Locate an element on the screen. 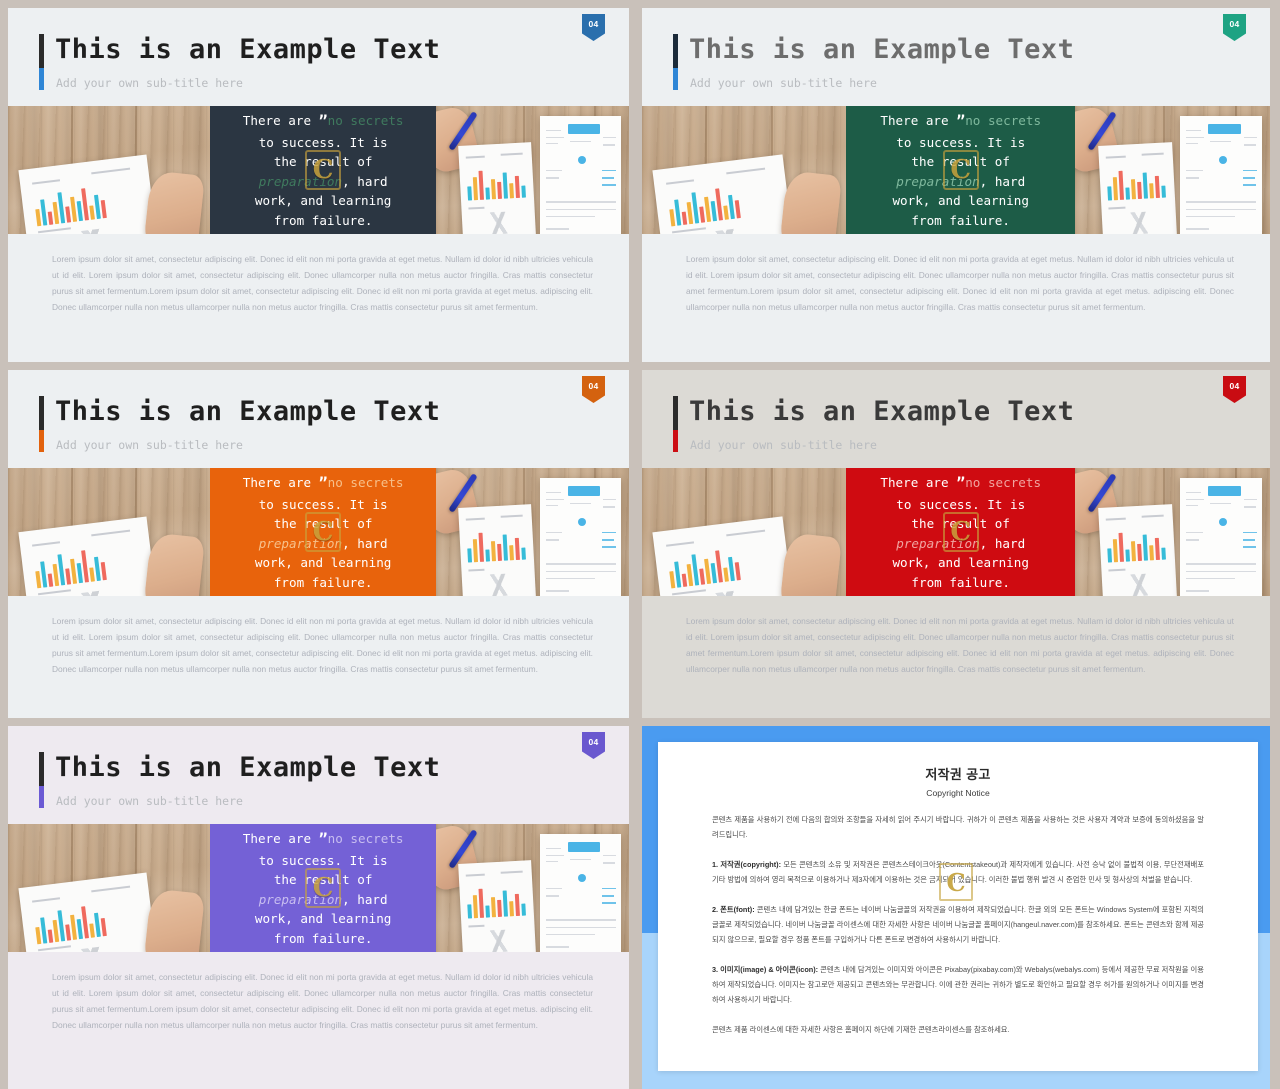 This screenshot has height=1089, width=1280. copyright-item-2-label: 2. 폰트(font): is located at coordinates (733, 909).